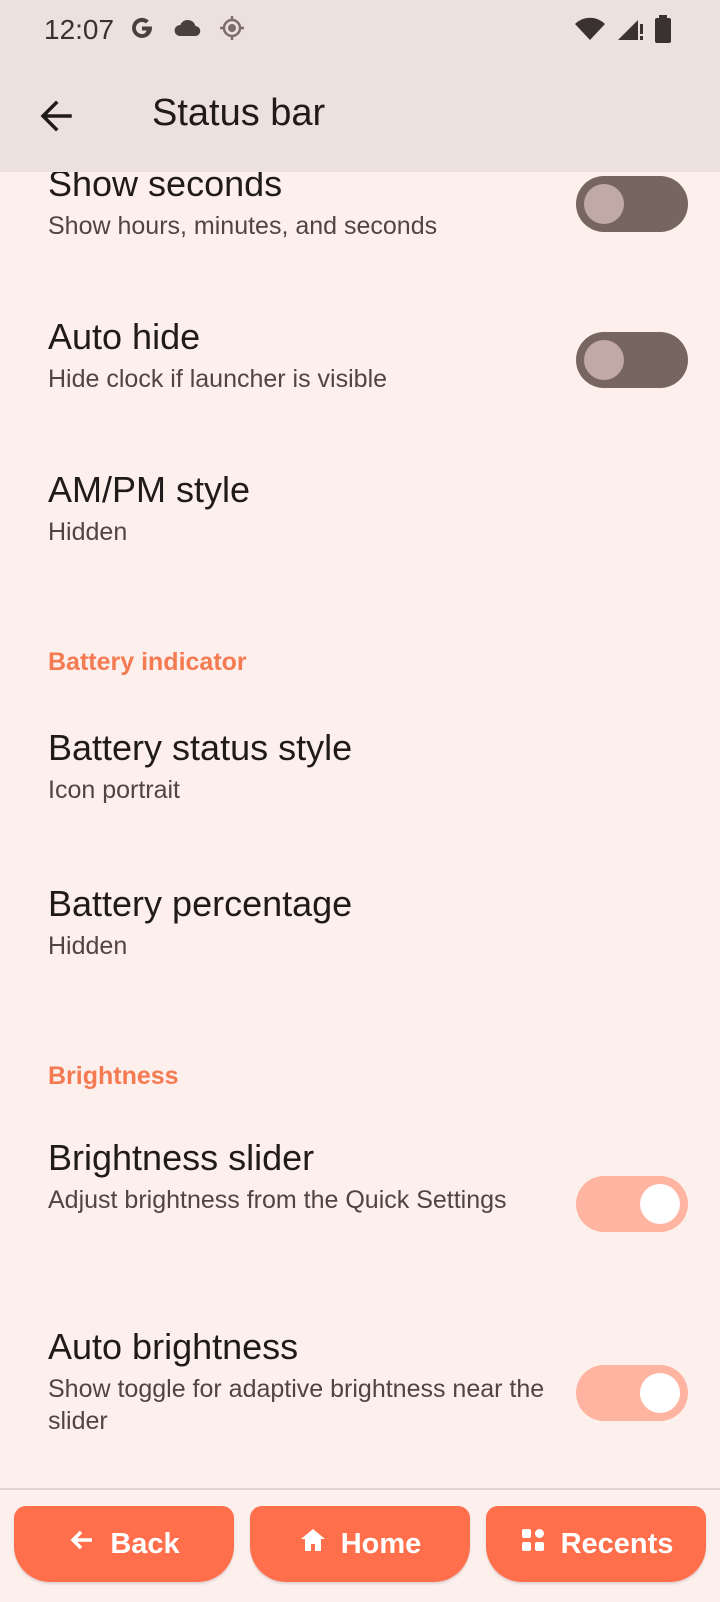  What do you see at coordinates (79, 29) in the screenshot?
I see `status-time: 12:07` at bounding box center [79, 29].